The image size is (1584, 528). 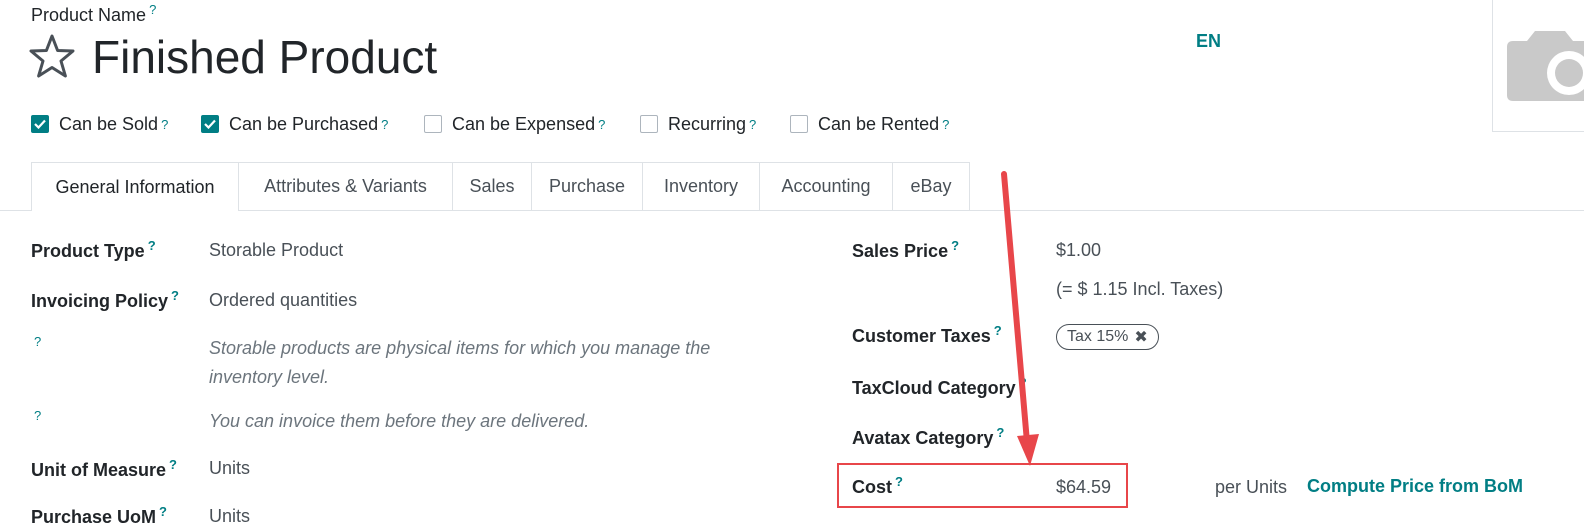 I want to click on tab-purchase: Purchase, so click(x=587, y=186).